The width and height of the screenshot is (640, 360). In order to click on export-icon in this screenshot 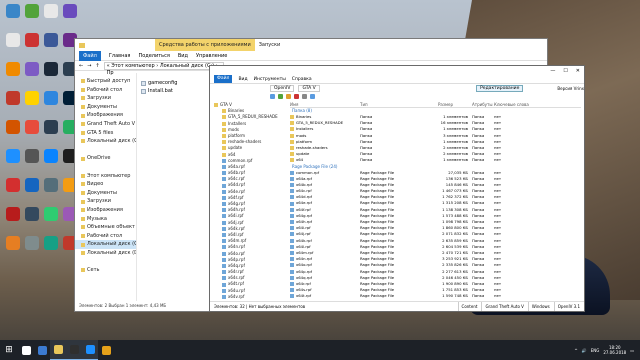, I will do `click(312, 96)`.